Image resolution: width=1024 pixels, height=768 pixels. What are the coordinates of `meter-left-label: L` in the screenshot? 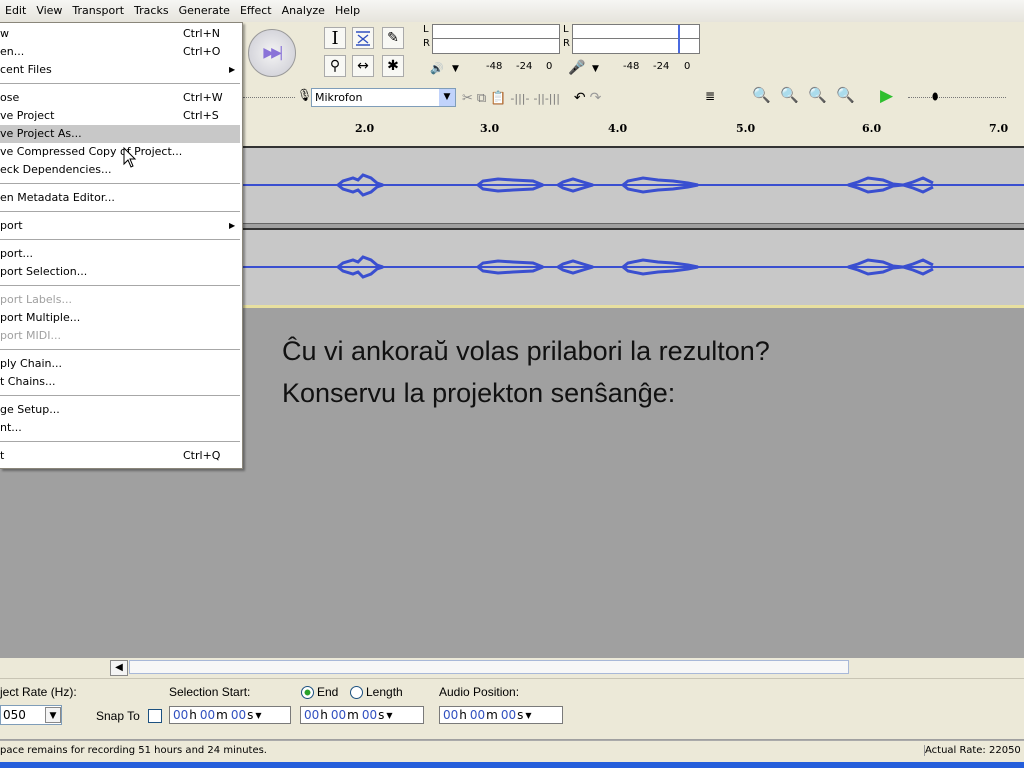 It's located at (426, 29).